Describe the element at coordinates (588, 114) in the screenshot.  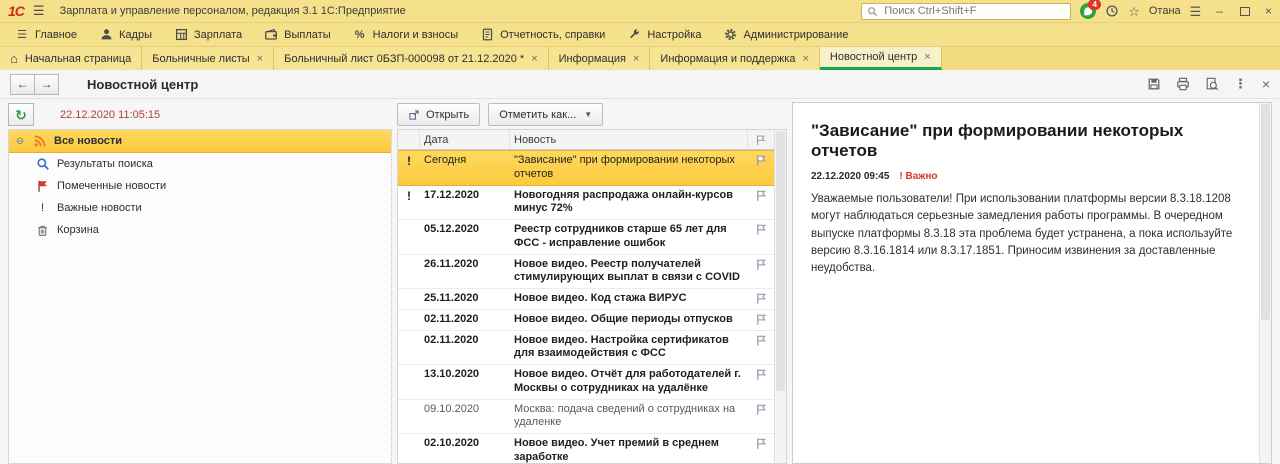
I see `chevron-down-icon: ▼` at that location.